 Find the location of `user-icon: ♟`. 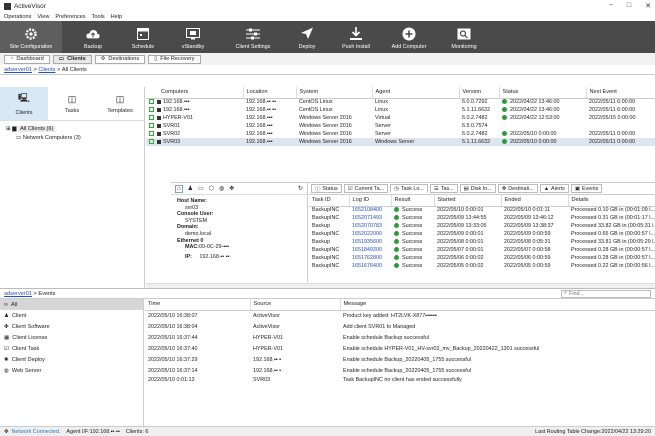

user-icon: ♟ is located at coordinates (190, 188).